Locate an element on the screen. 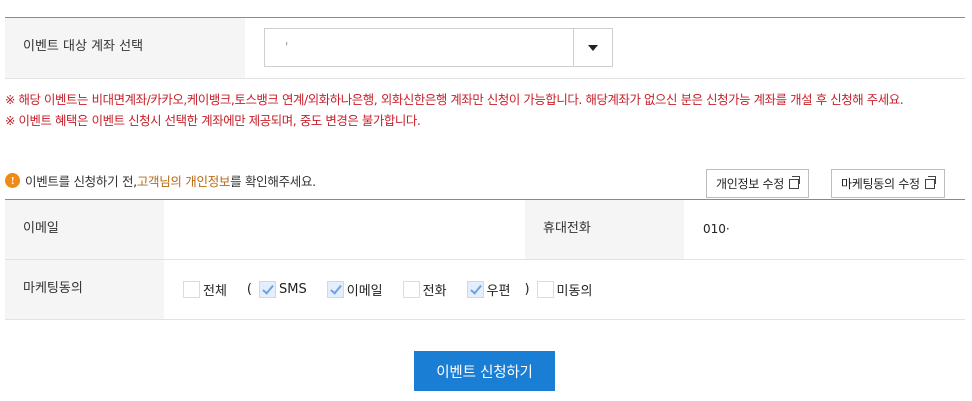 The height and width of the screenshot is (401, 972). edit-marketing-consent-button: 마케팅동의 수정 is located at coordinates (888, 183).